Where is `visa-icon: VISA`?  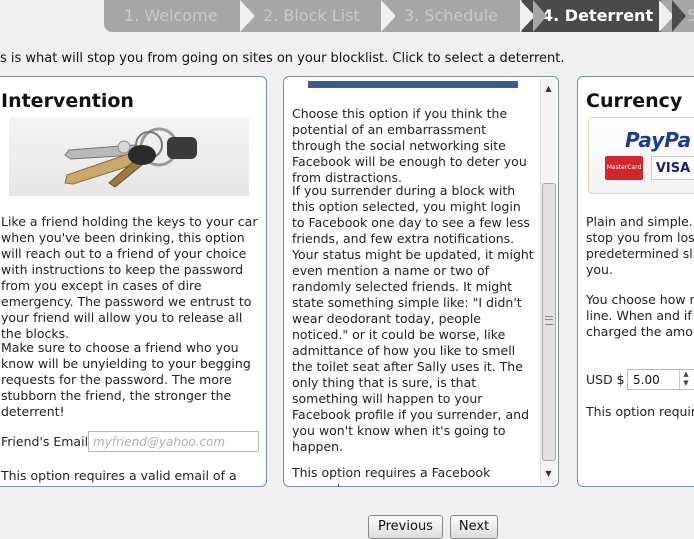 visa-icon: VISA is located at coordinates (672, 168).